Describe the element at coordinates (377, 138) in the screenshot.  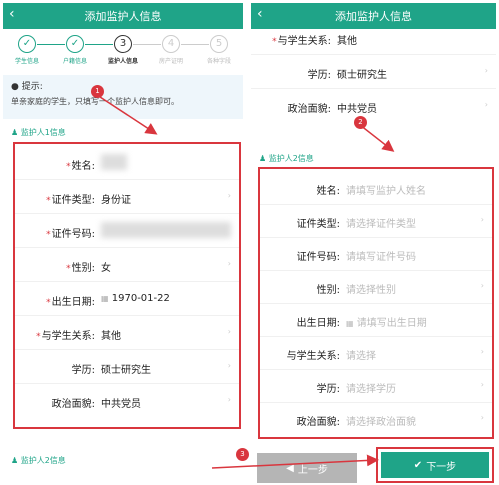
I see `arrow-to-form2` at that location.